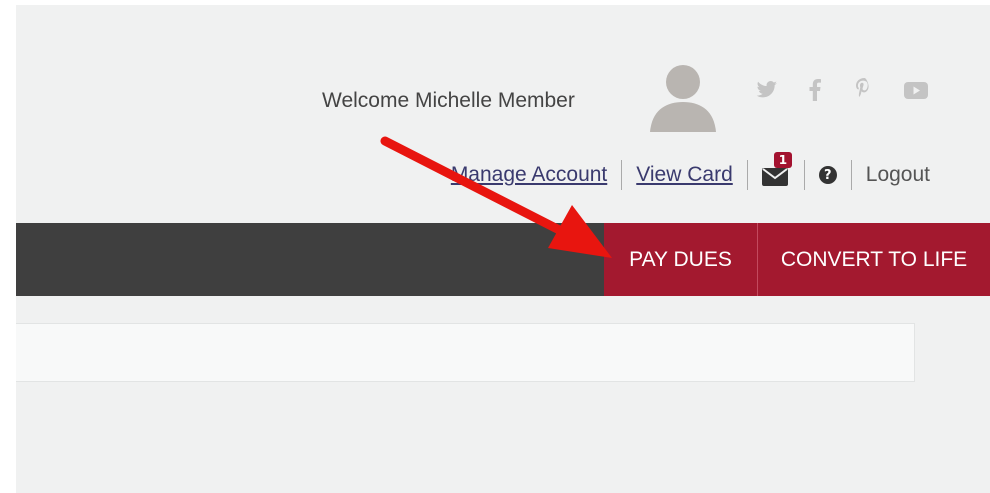 This screenshot has width=990, height=493. Describe the element at coordinates (684, 175) in the screenshot. I see `view-card-link: View Card` at that location.